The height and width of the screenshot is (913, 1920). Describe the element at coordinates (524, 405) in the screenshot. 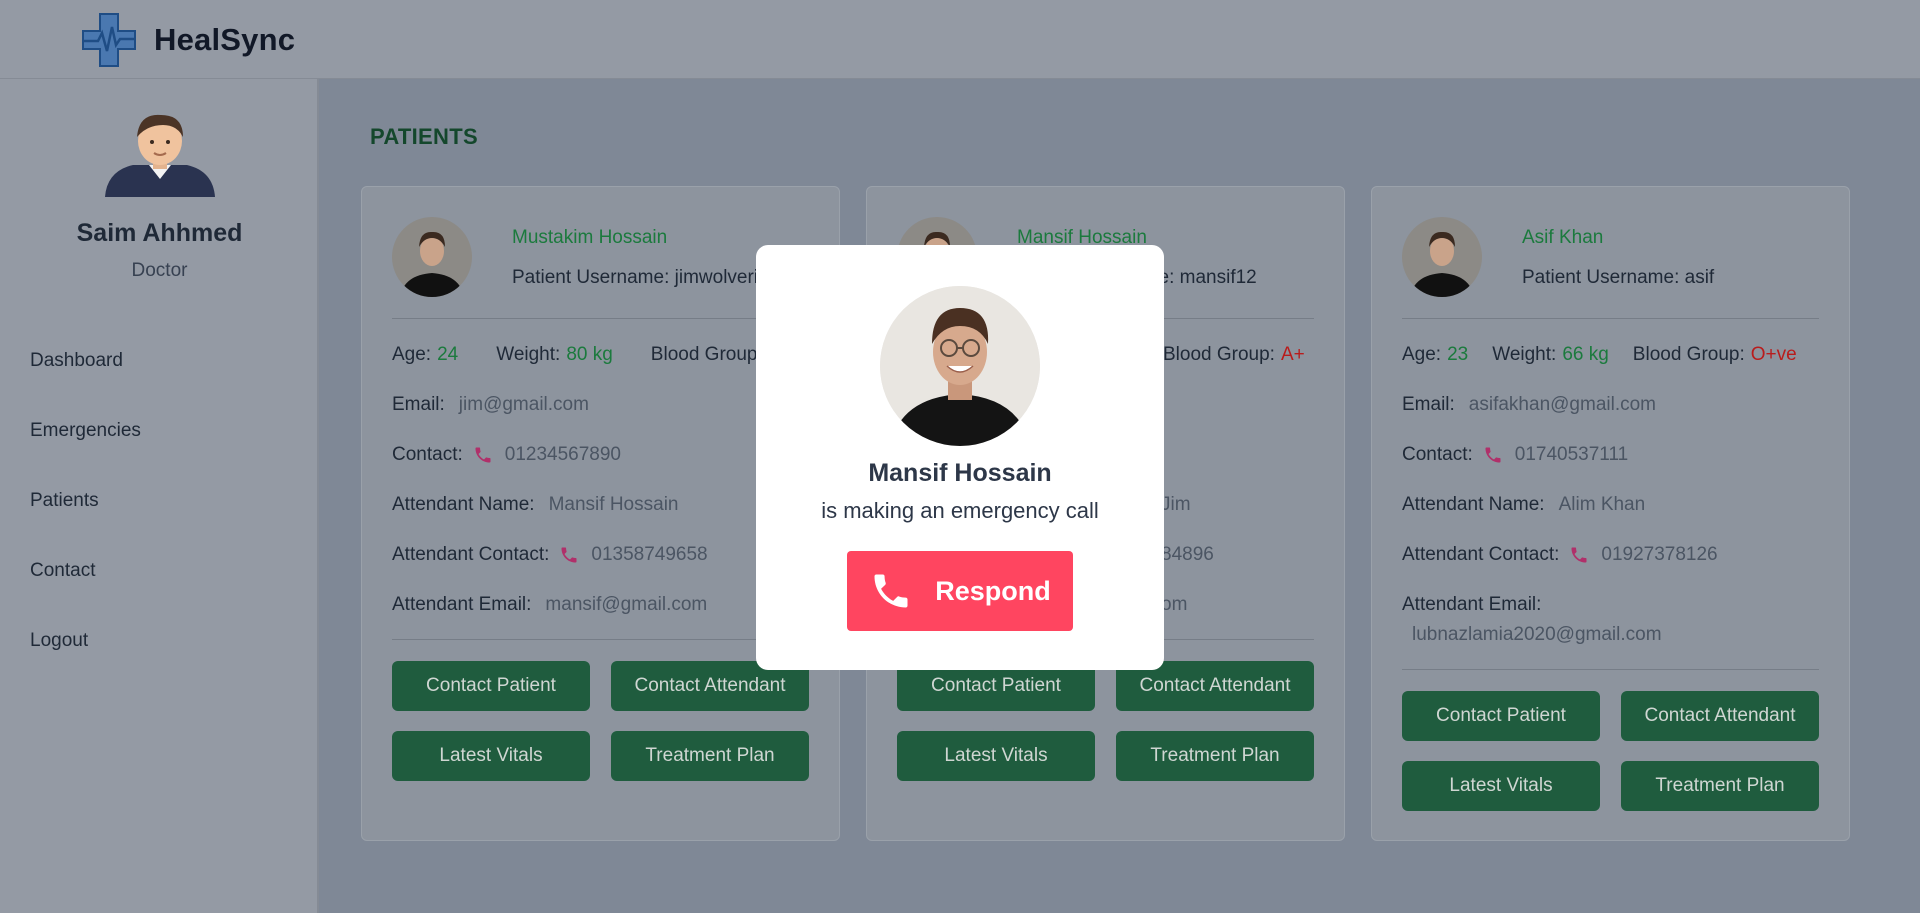

I see `email-value: jim@gmail.com` at that location.